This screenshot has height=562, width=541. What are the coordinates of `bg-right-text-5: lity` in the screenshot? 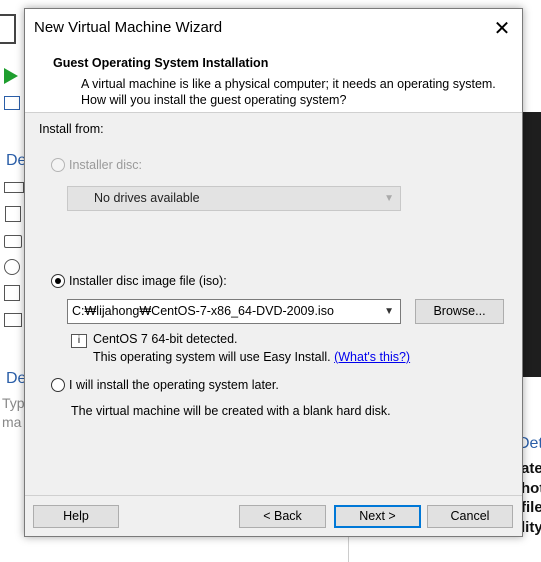 It's located at (531, 527).